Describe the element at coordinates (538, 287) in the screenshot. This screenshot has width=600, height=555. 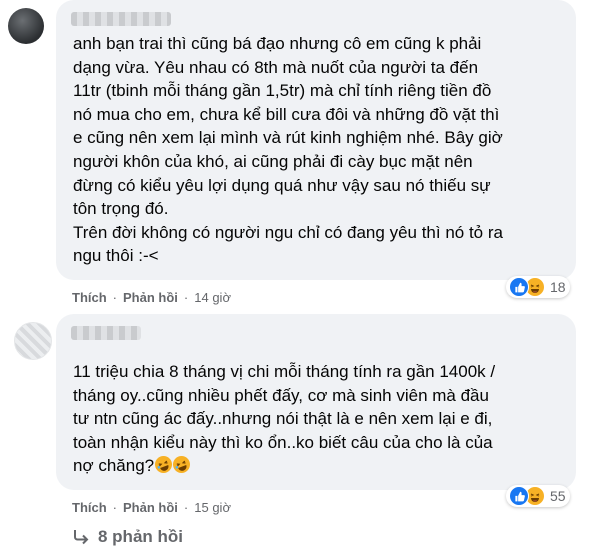
I see `reaction-summary: 18` at that location.